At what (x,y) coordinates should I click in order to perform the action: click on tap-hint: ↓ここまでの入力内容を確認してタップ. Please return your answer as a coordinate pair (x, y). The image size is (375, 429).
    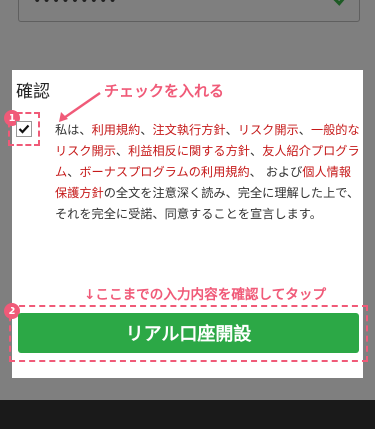
    Looking at the image, I should click on (205, 295).